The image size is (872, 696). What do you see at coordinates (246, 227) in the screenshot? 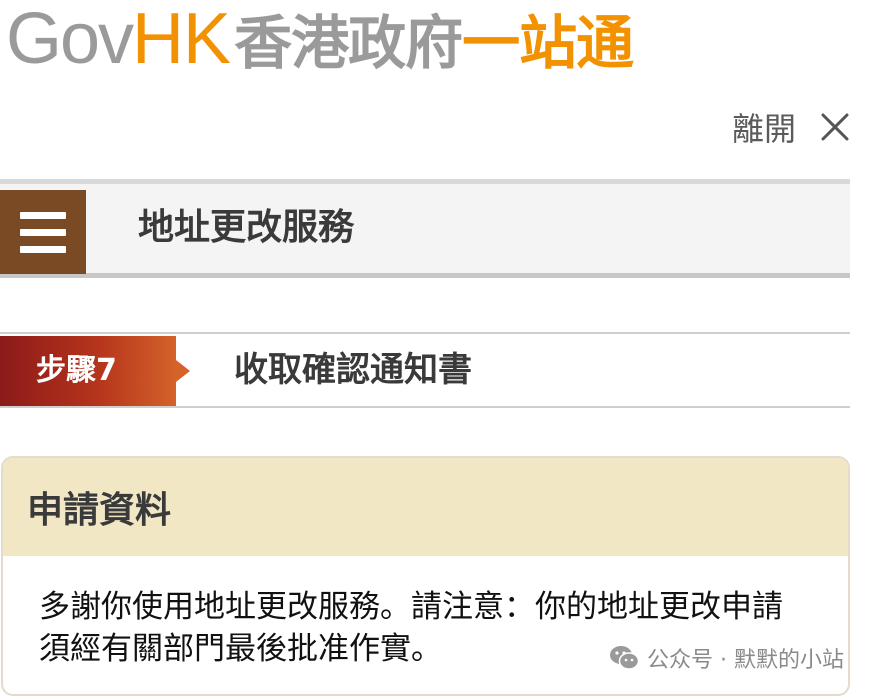
I see `service-title: 地址更改服務` at bounding box center [246, 227].